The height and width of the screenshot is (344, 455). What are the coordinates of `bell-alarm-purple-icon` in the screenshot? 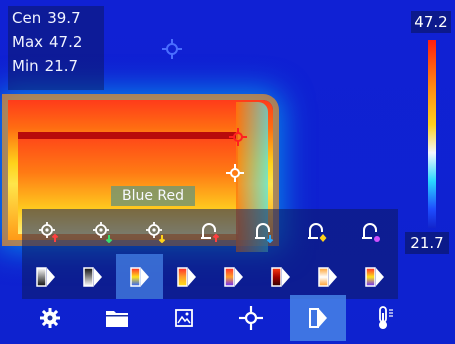 It's located at (371, 231).